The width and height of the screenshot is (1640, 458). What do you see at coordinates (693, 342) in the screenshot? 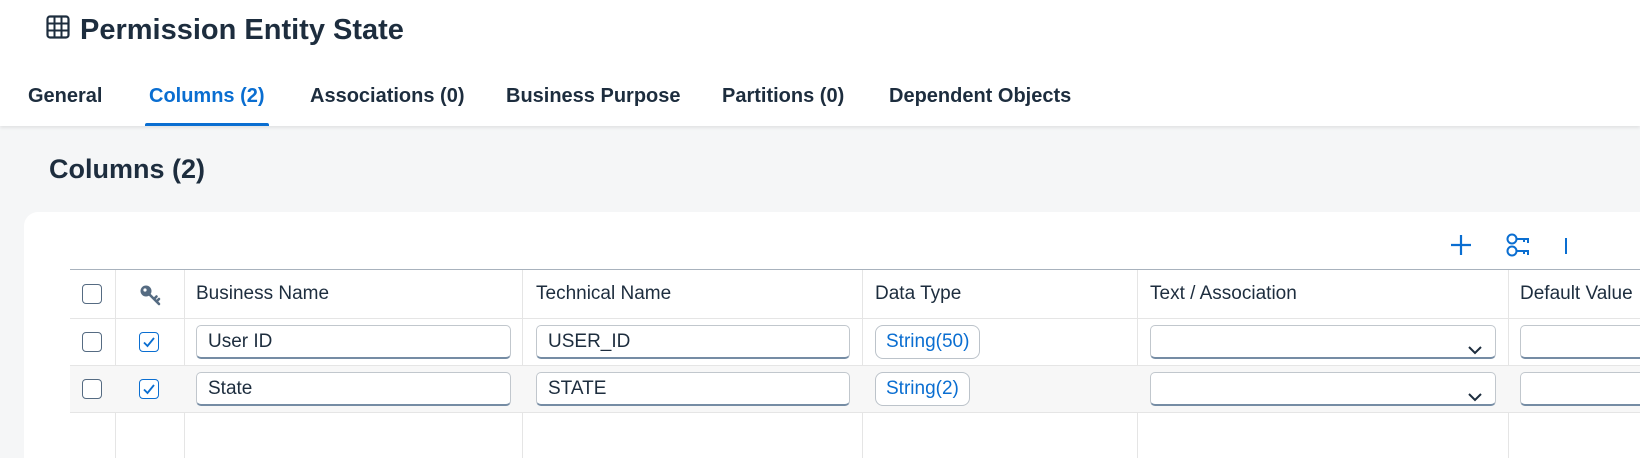
I see `technical-name-input: USER_ID` at bounding box center [693, 342].